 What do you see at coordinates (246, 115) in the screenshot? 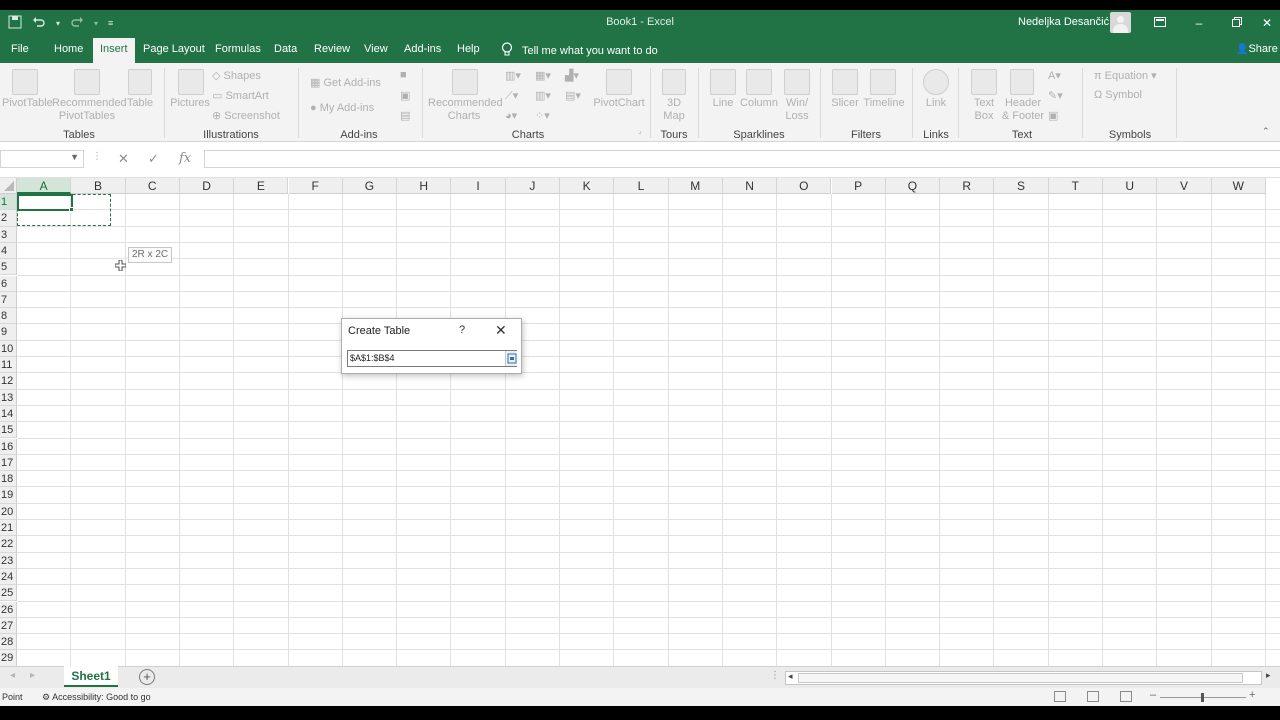
I see `screenshot-button: ⊕ Screenshot` at bounding box center [246, 115].